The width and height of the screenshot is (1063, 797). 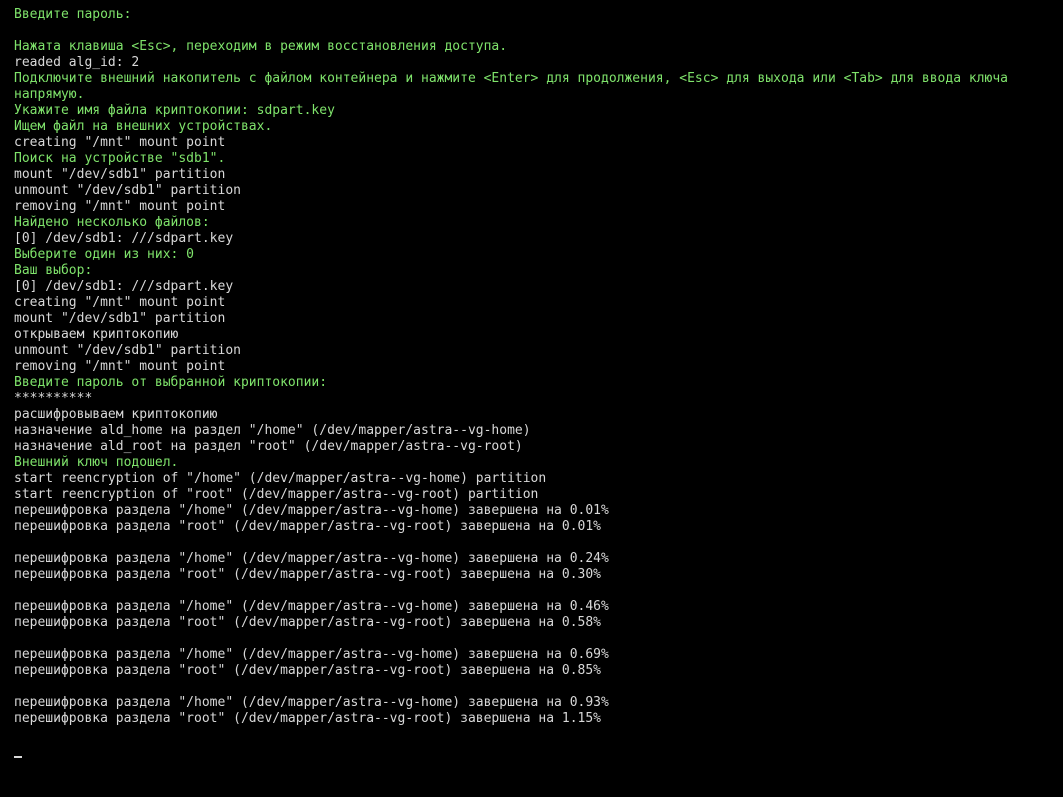 What do you see at coordinates (96, 462) in the screenshot?
I see `terminal-line: Внешний ключ подошел.` at bounding box center [96, 462].